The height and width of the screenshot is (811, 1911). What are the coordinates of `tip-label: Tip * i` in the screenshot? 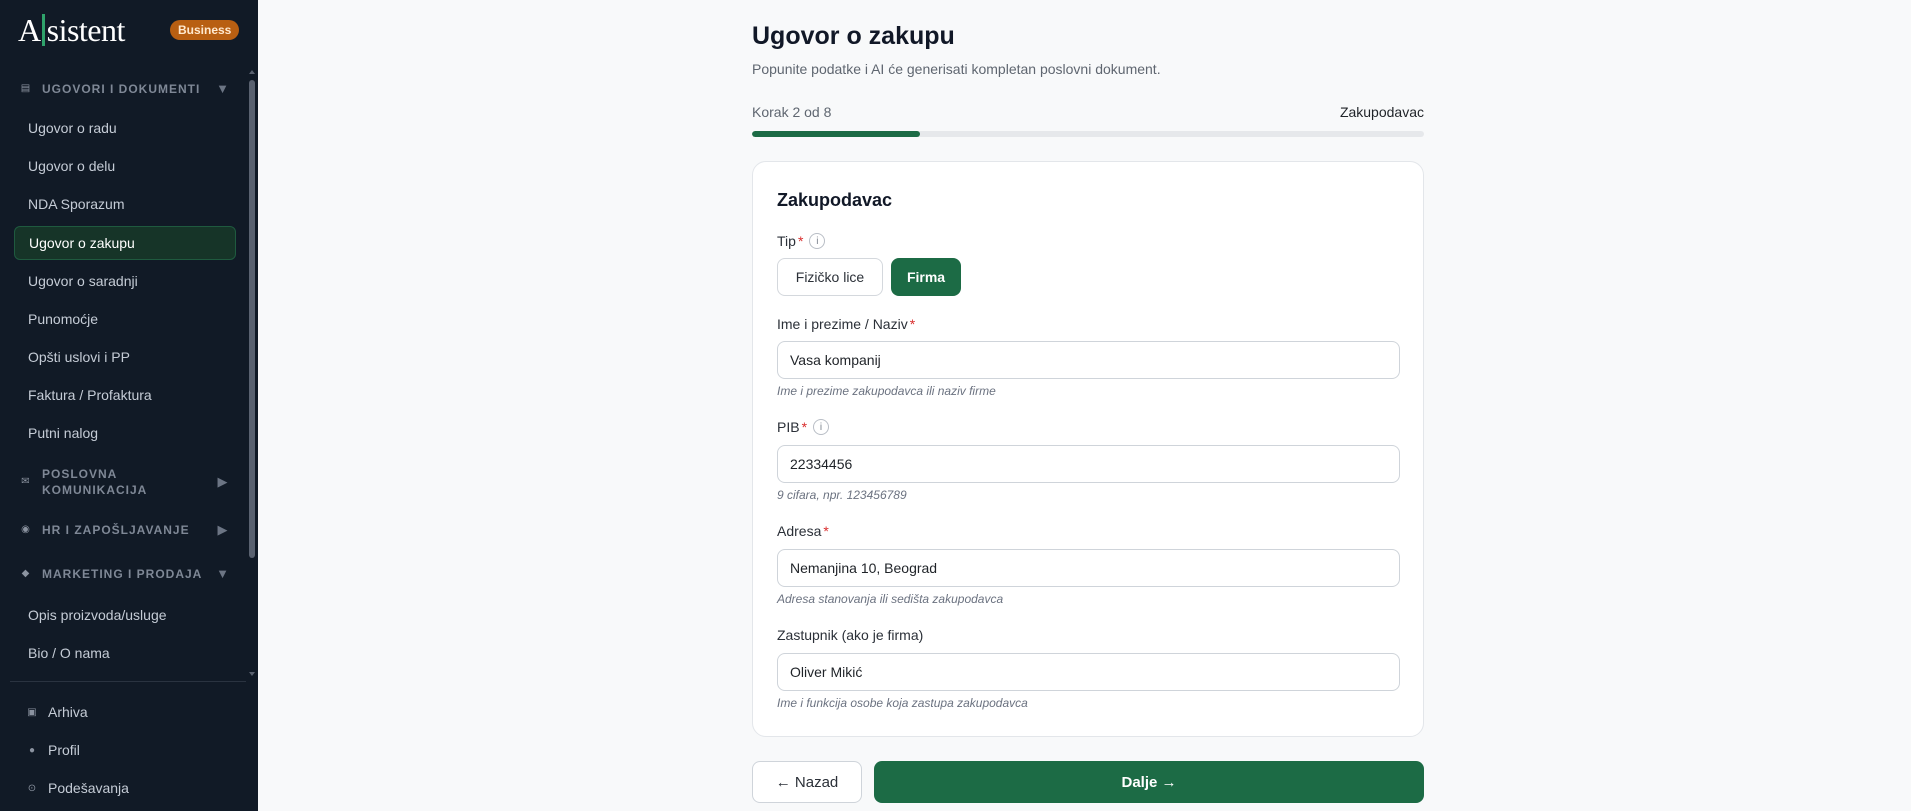 It's located at (801, 241).